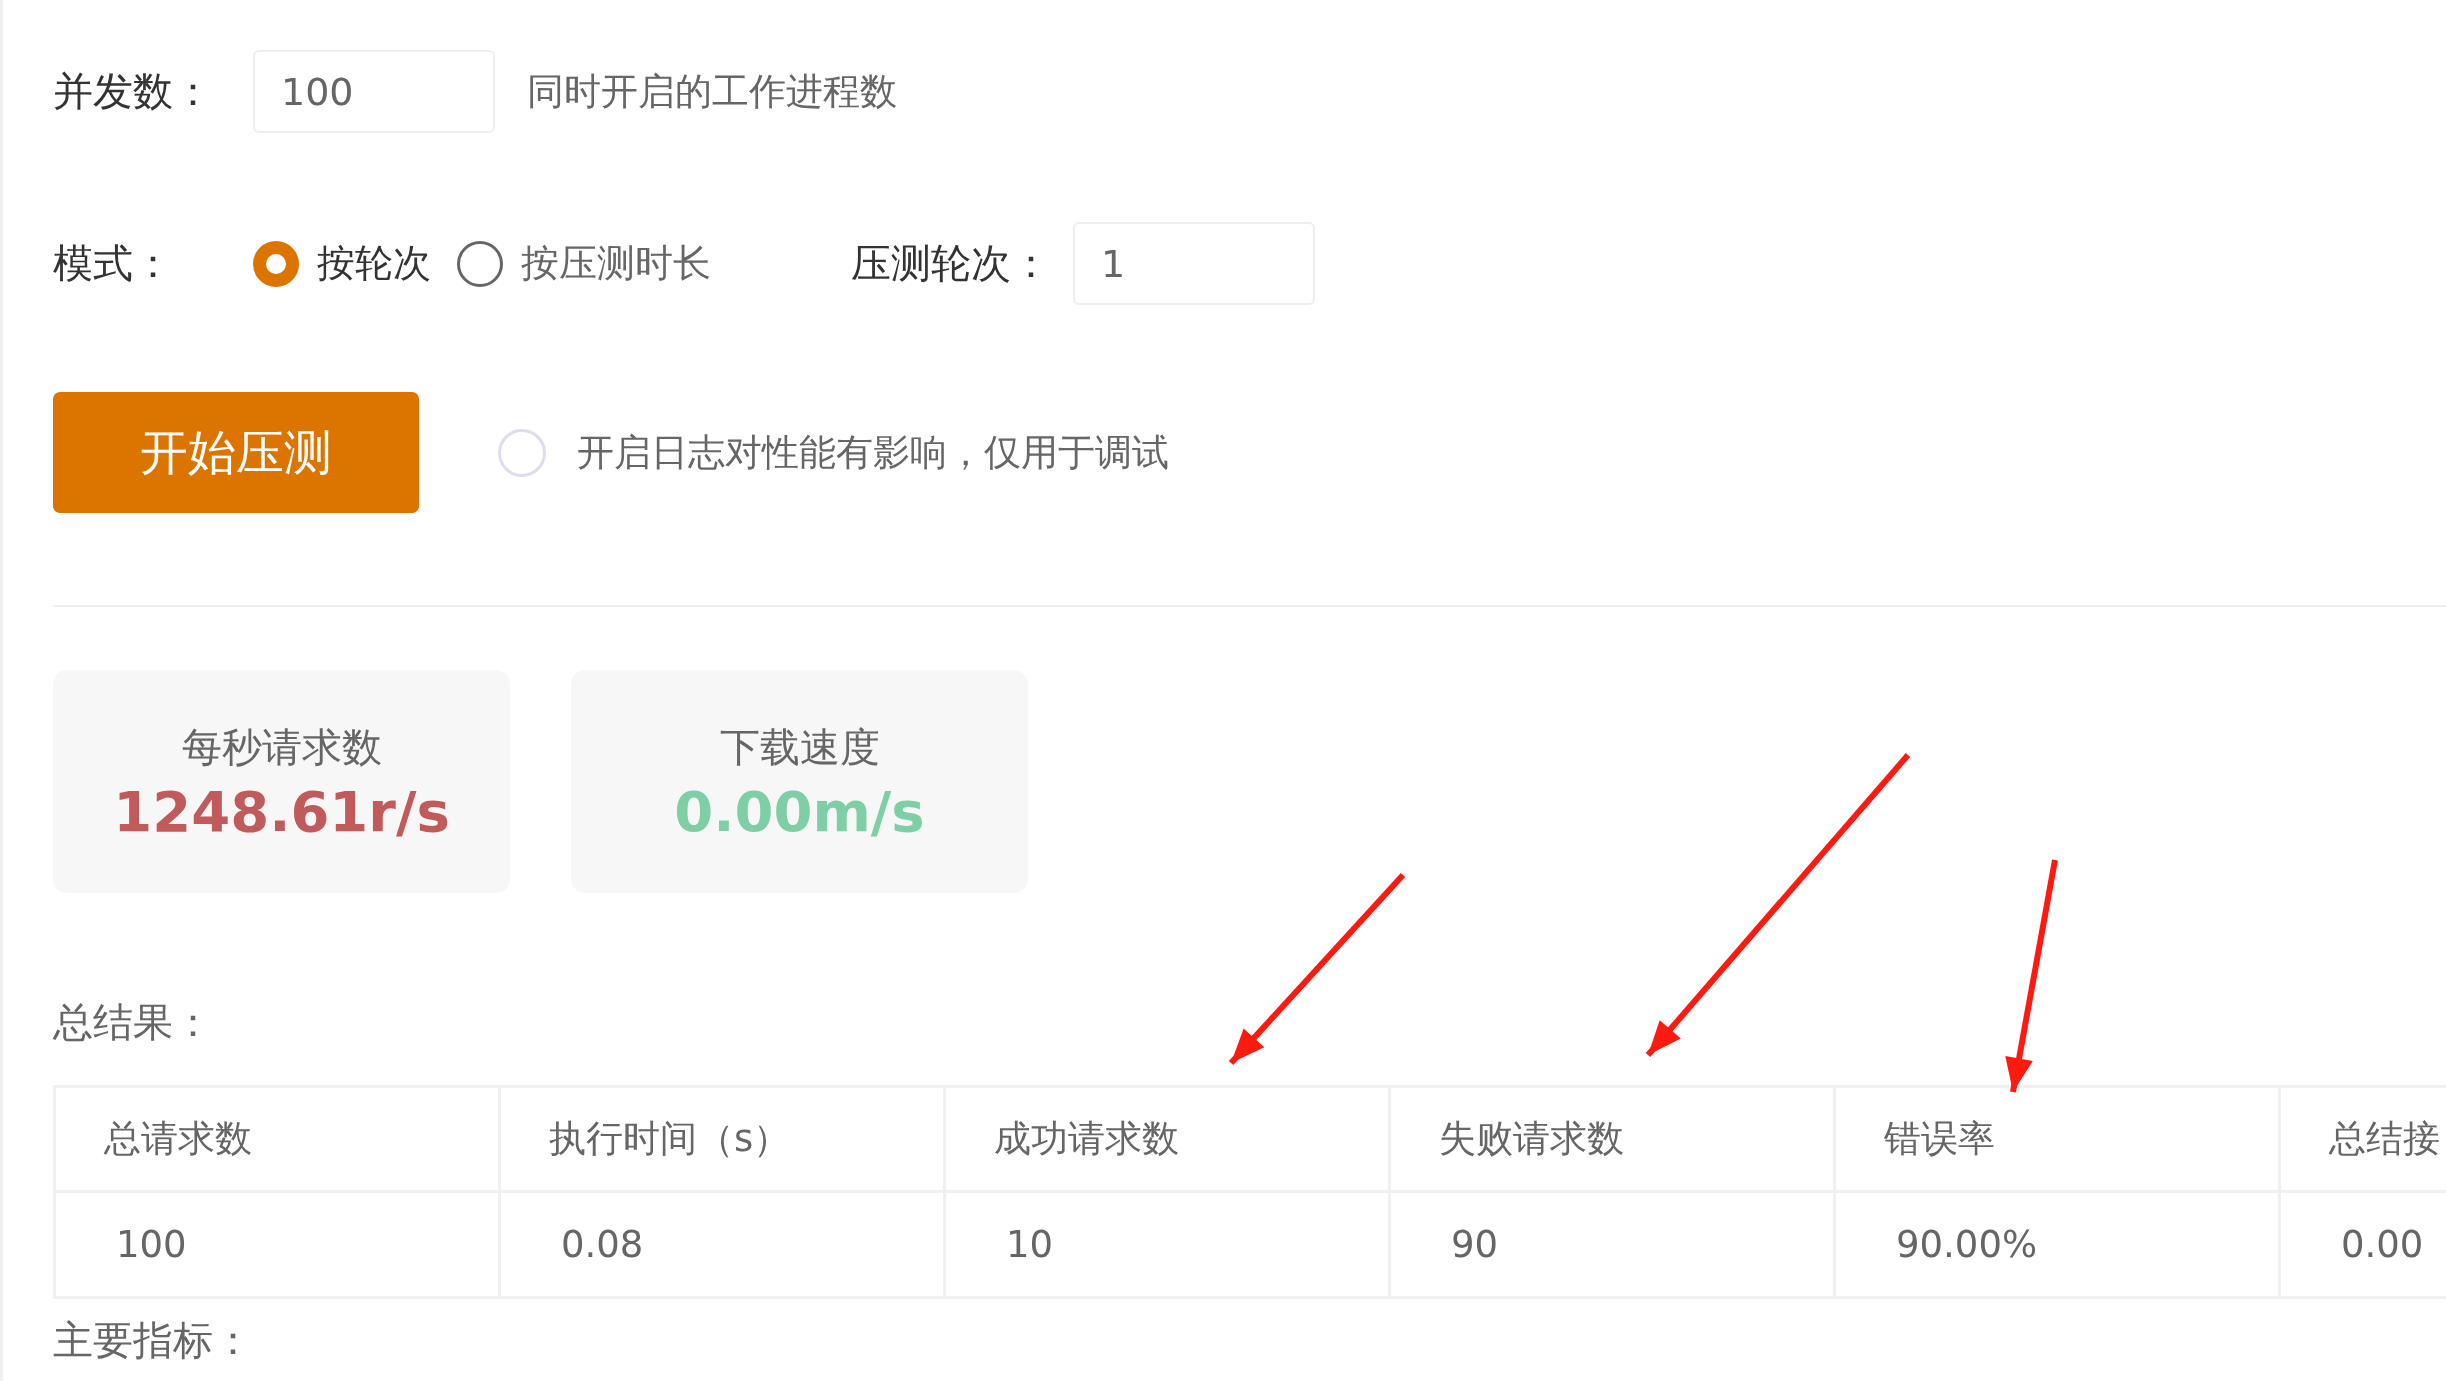 The image size is (2446, 1381). Describe the element at coordinates (133, 91) in the screenshot. I see `field-label: 并发数：` at that location.